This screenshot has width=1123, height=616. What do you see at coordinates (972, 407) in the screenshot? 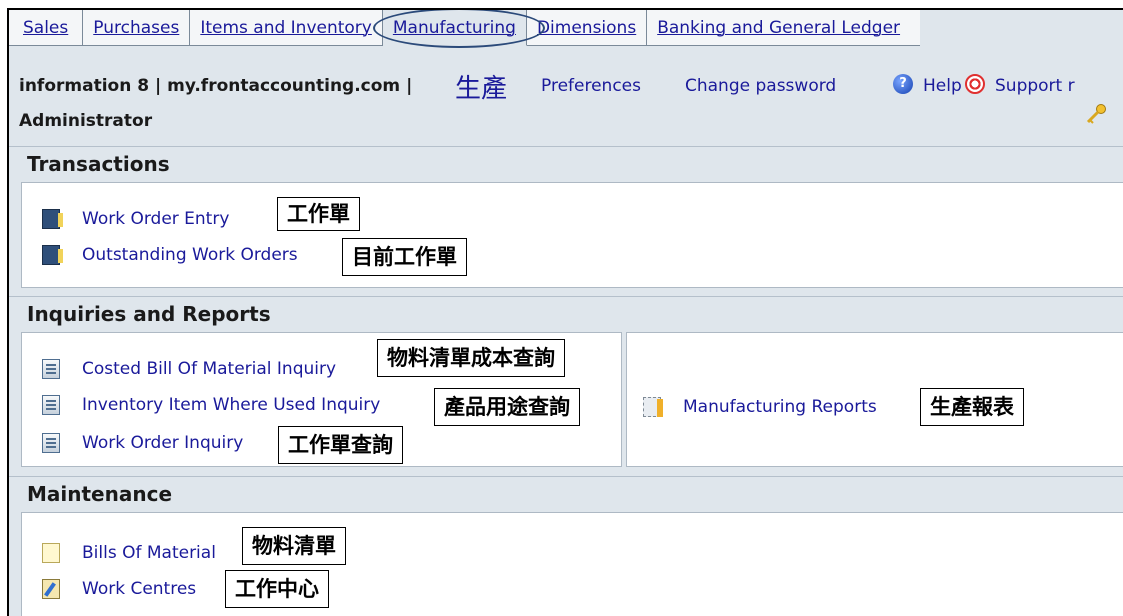
I see `note-manufacturing-reports: 生產報表` at bounding box center [972, 407].